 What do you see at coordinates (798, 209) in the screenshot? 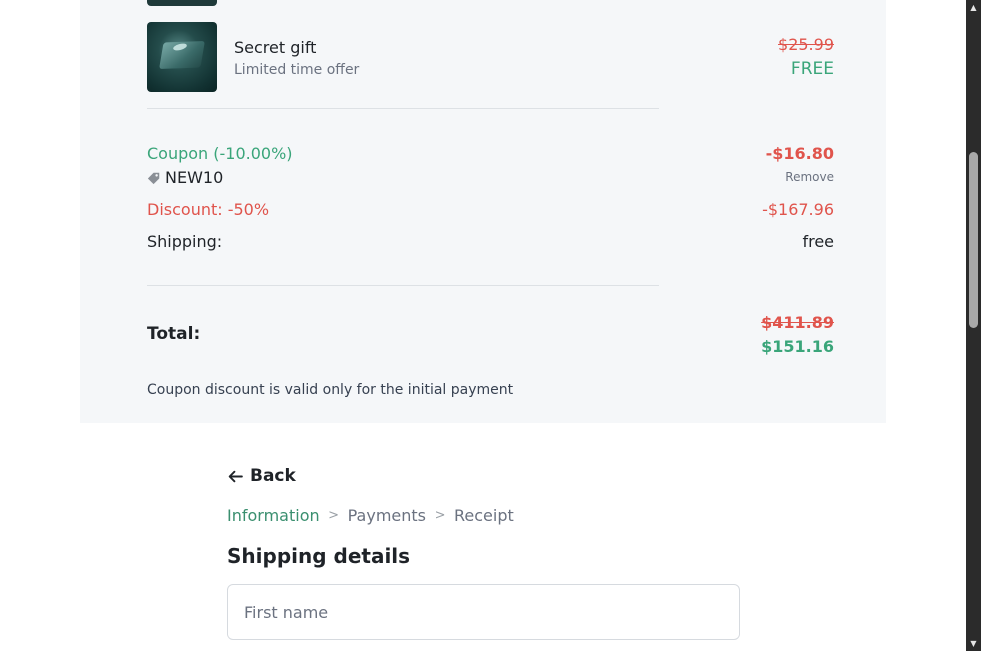
I see `discount-amount: -$167.96` at bounding box center [798, 209].